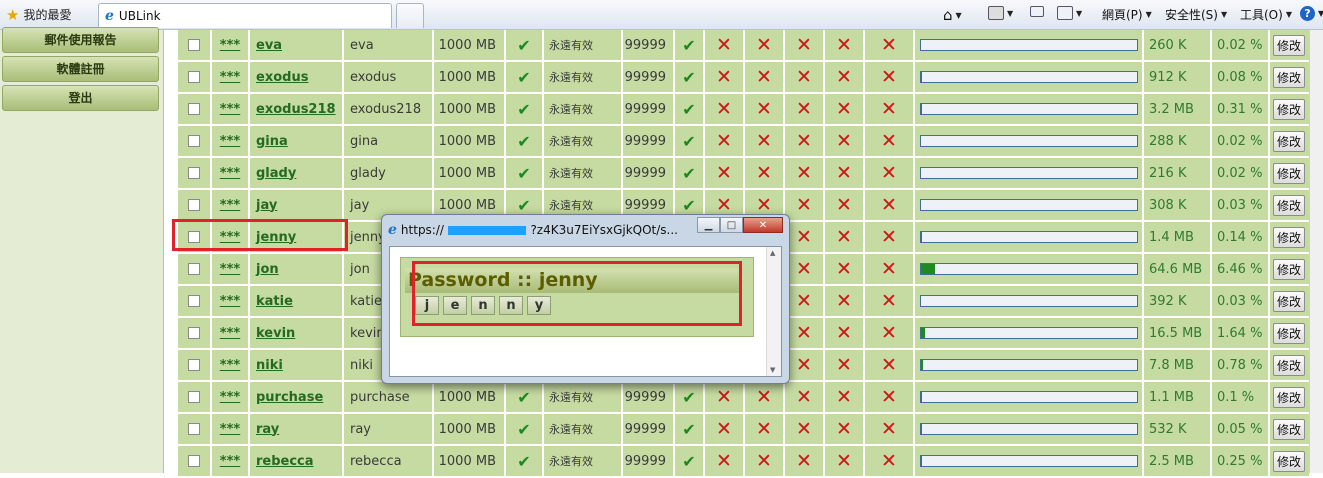  Describe the element at coordinates (266, 205) in the screenshot. I see `username-link: jay` at that location.